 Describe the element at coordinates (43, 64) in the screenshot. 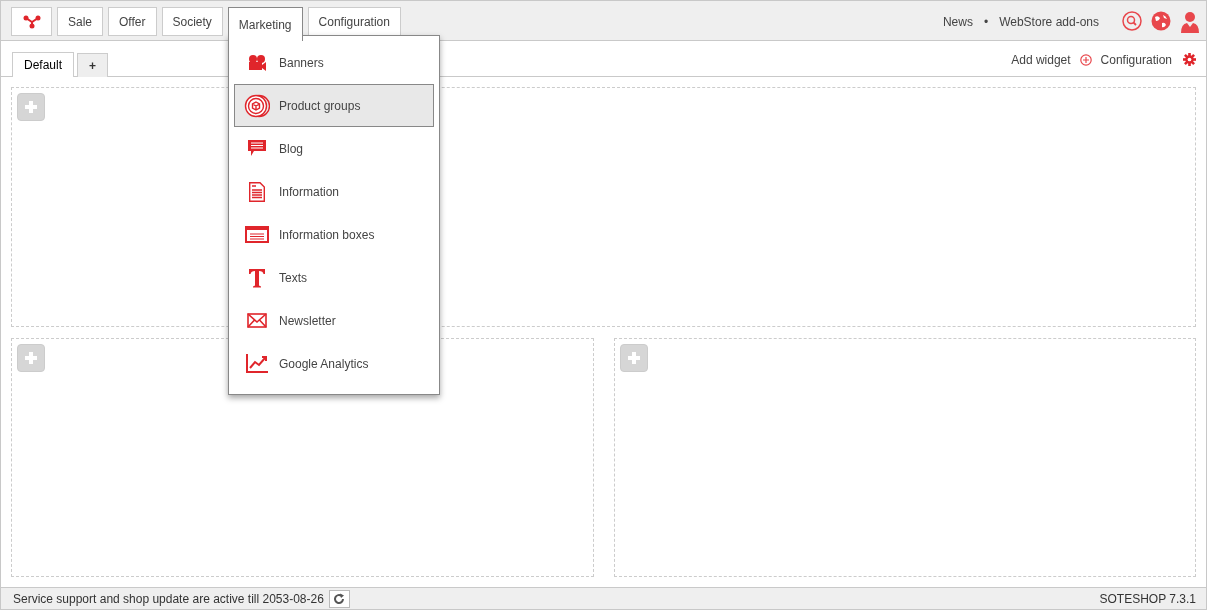

I see `dashboard-tab: Default` at that location.